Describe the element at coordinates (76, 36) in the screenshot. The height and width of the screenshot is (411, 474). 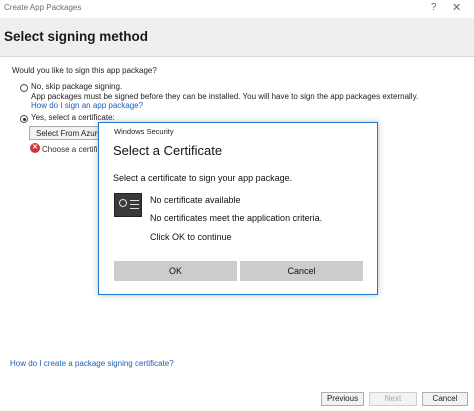
I see `page-title: Select signing method` at that location.